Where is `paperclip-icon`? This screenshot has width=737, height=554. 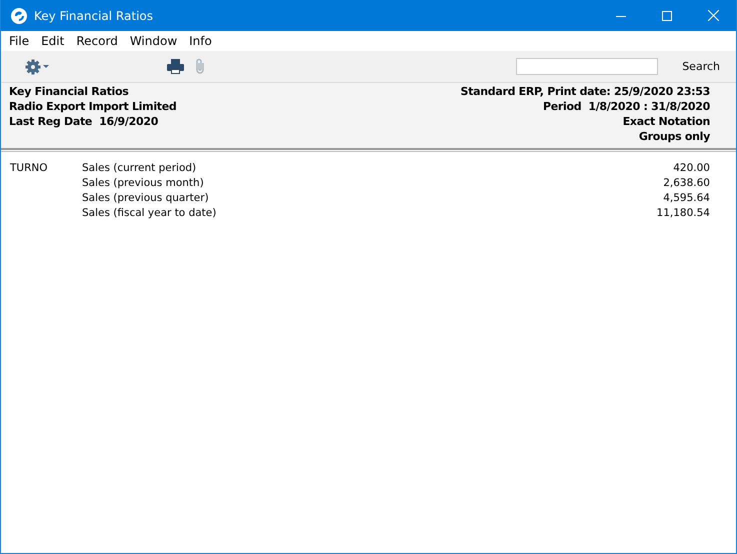
paperclip-icon is located at coordinates (200, 66).